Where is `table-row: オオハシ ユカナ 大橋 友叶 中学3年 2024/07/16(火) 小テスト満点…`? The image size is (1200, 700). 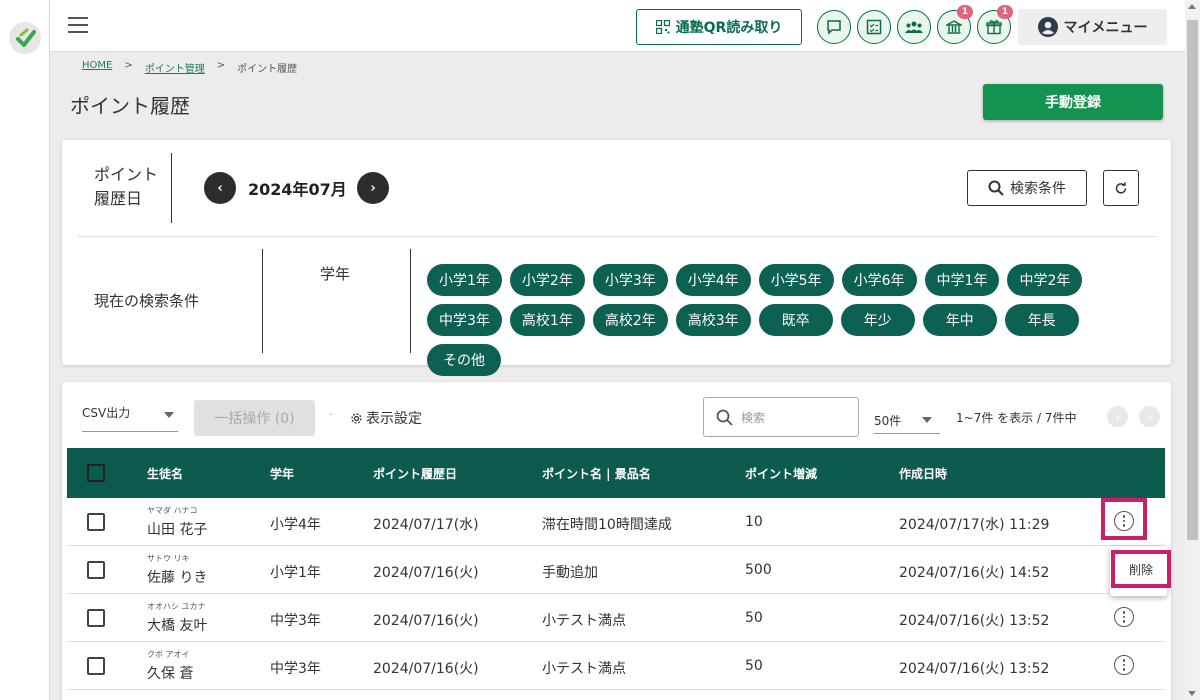 table-row: オオハシ ユカナ 大橋 友叶 中学3年 2024/07/16(火) 小テスト満点… is located at coordinates (616, 618).